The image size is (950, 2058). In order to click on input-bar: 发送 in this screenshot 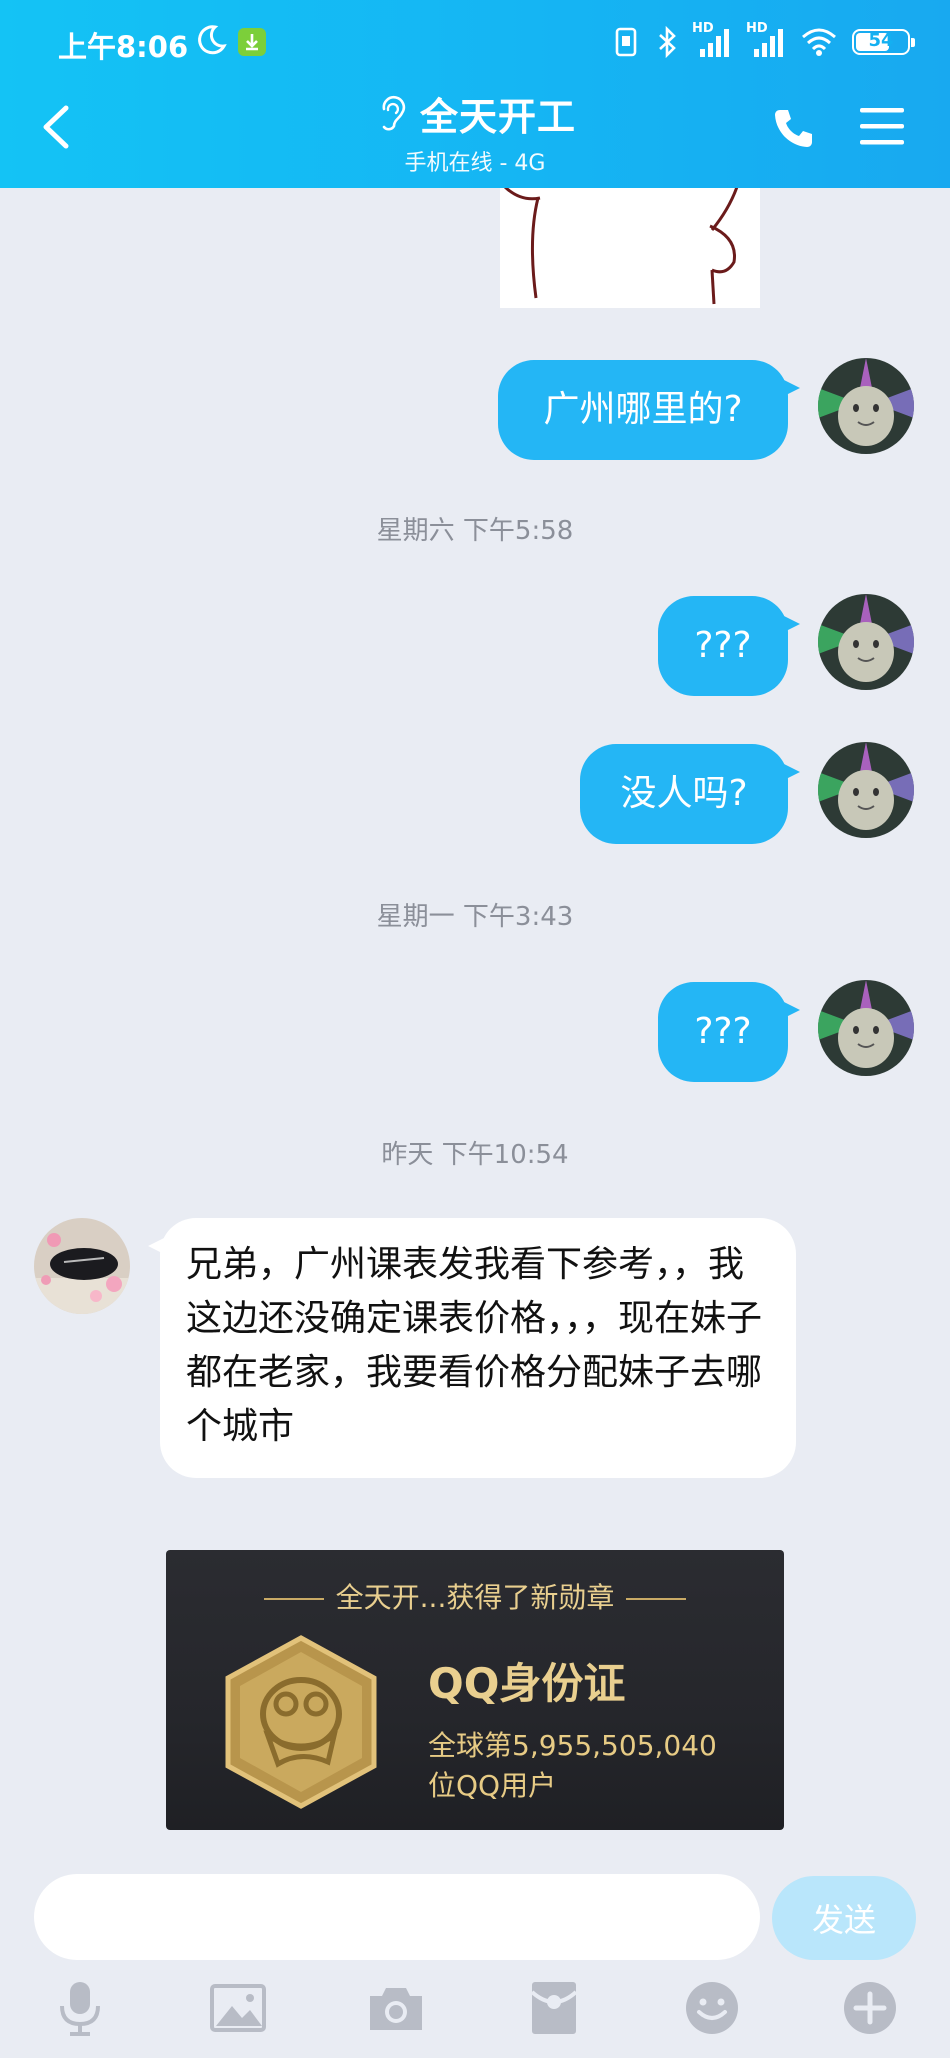, I will do `click(475, 1958)`.